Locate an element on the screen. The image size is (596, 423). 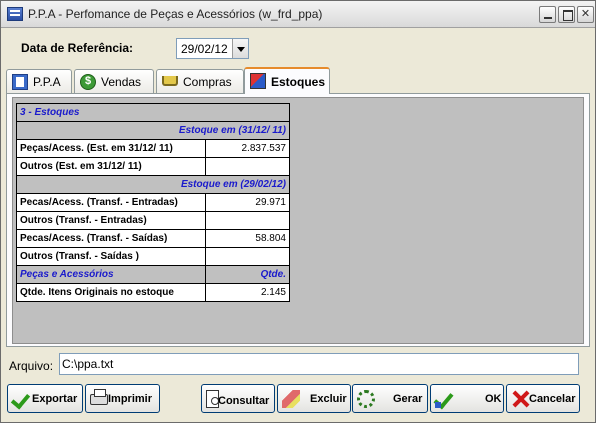
tab-vendas: Vendas is located at coordinates (114, 81).